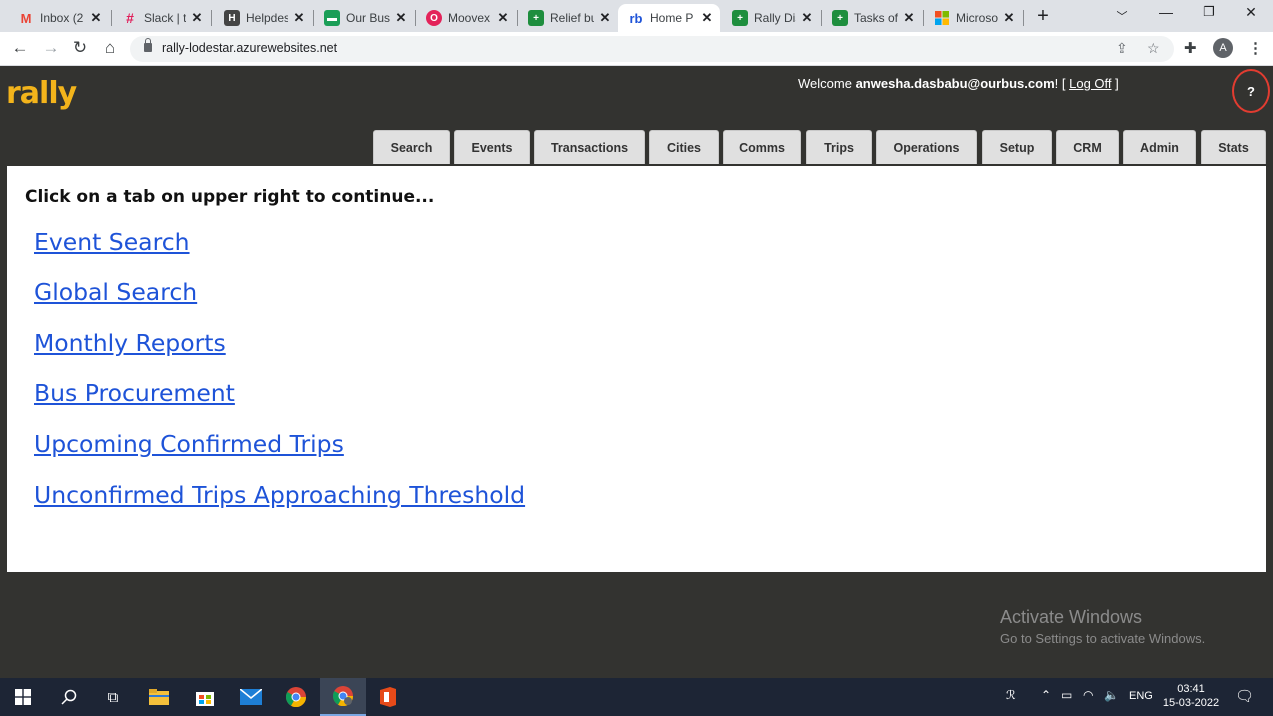 This screenshot has height=716, width=1273. What do you see at coordinates (80, 48) in the screenshot?
I see `reload-icon: ↻` at bounding box center [80, 48].